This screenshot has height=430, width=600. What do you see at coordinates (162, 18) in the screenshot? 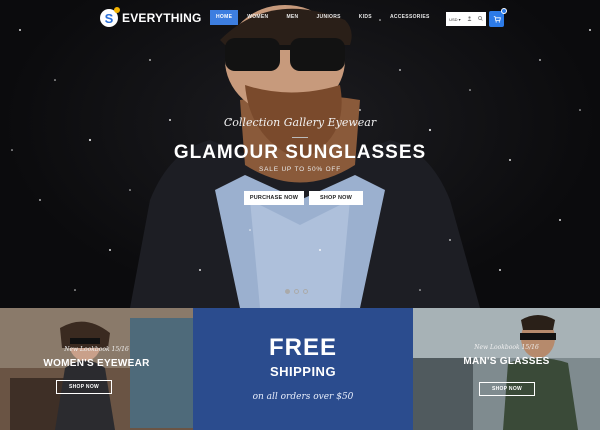
I see `brand-name: EVERYTHING` at bounding box center [162, 18].